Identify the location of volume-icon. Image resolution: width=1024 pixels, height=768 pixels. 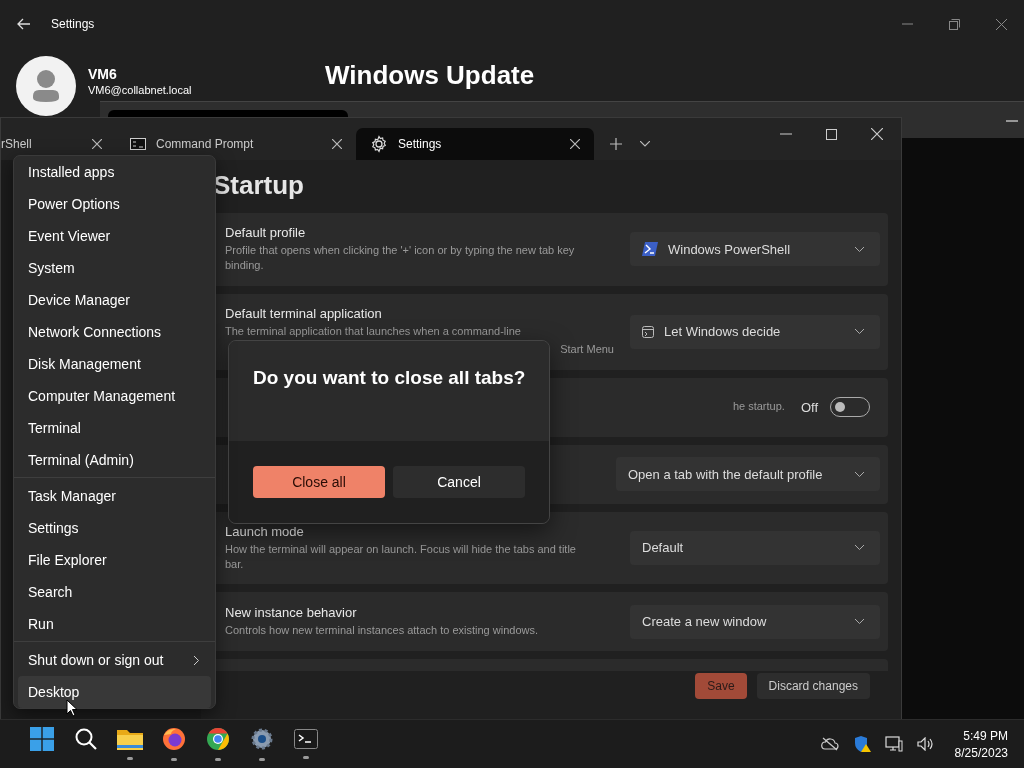
(924, 744).